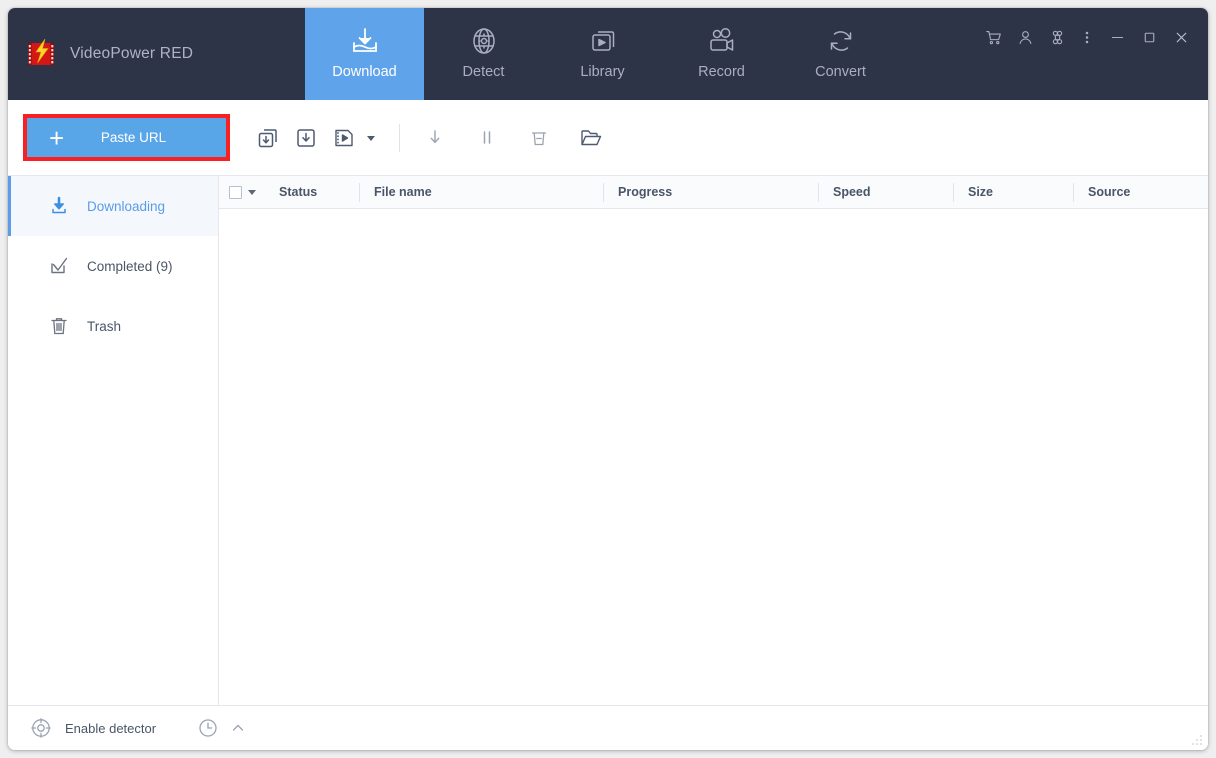  I want to click on chevron-up-icon, so click(238, 728).